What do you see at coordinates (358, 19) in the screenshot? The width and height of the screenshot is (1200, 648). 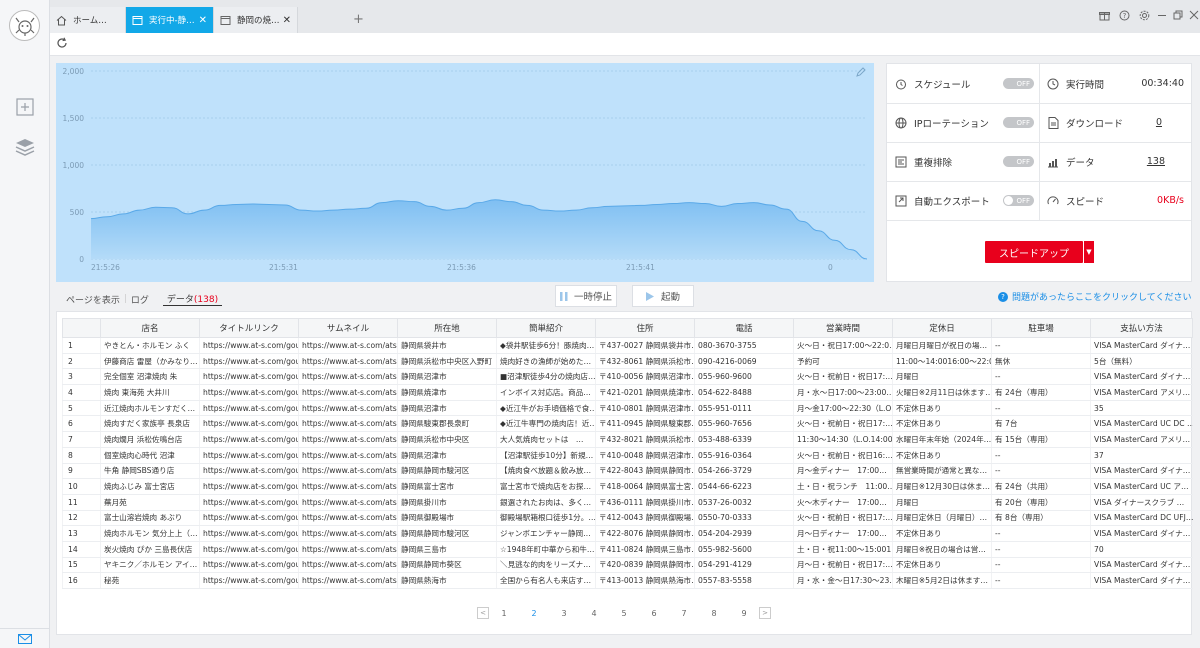 I see `new-tab-button: +` at bounding box center [358, 19].